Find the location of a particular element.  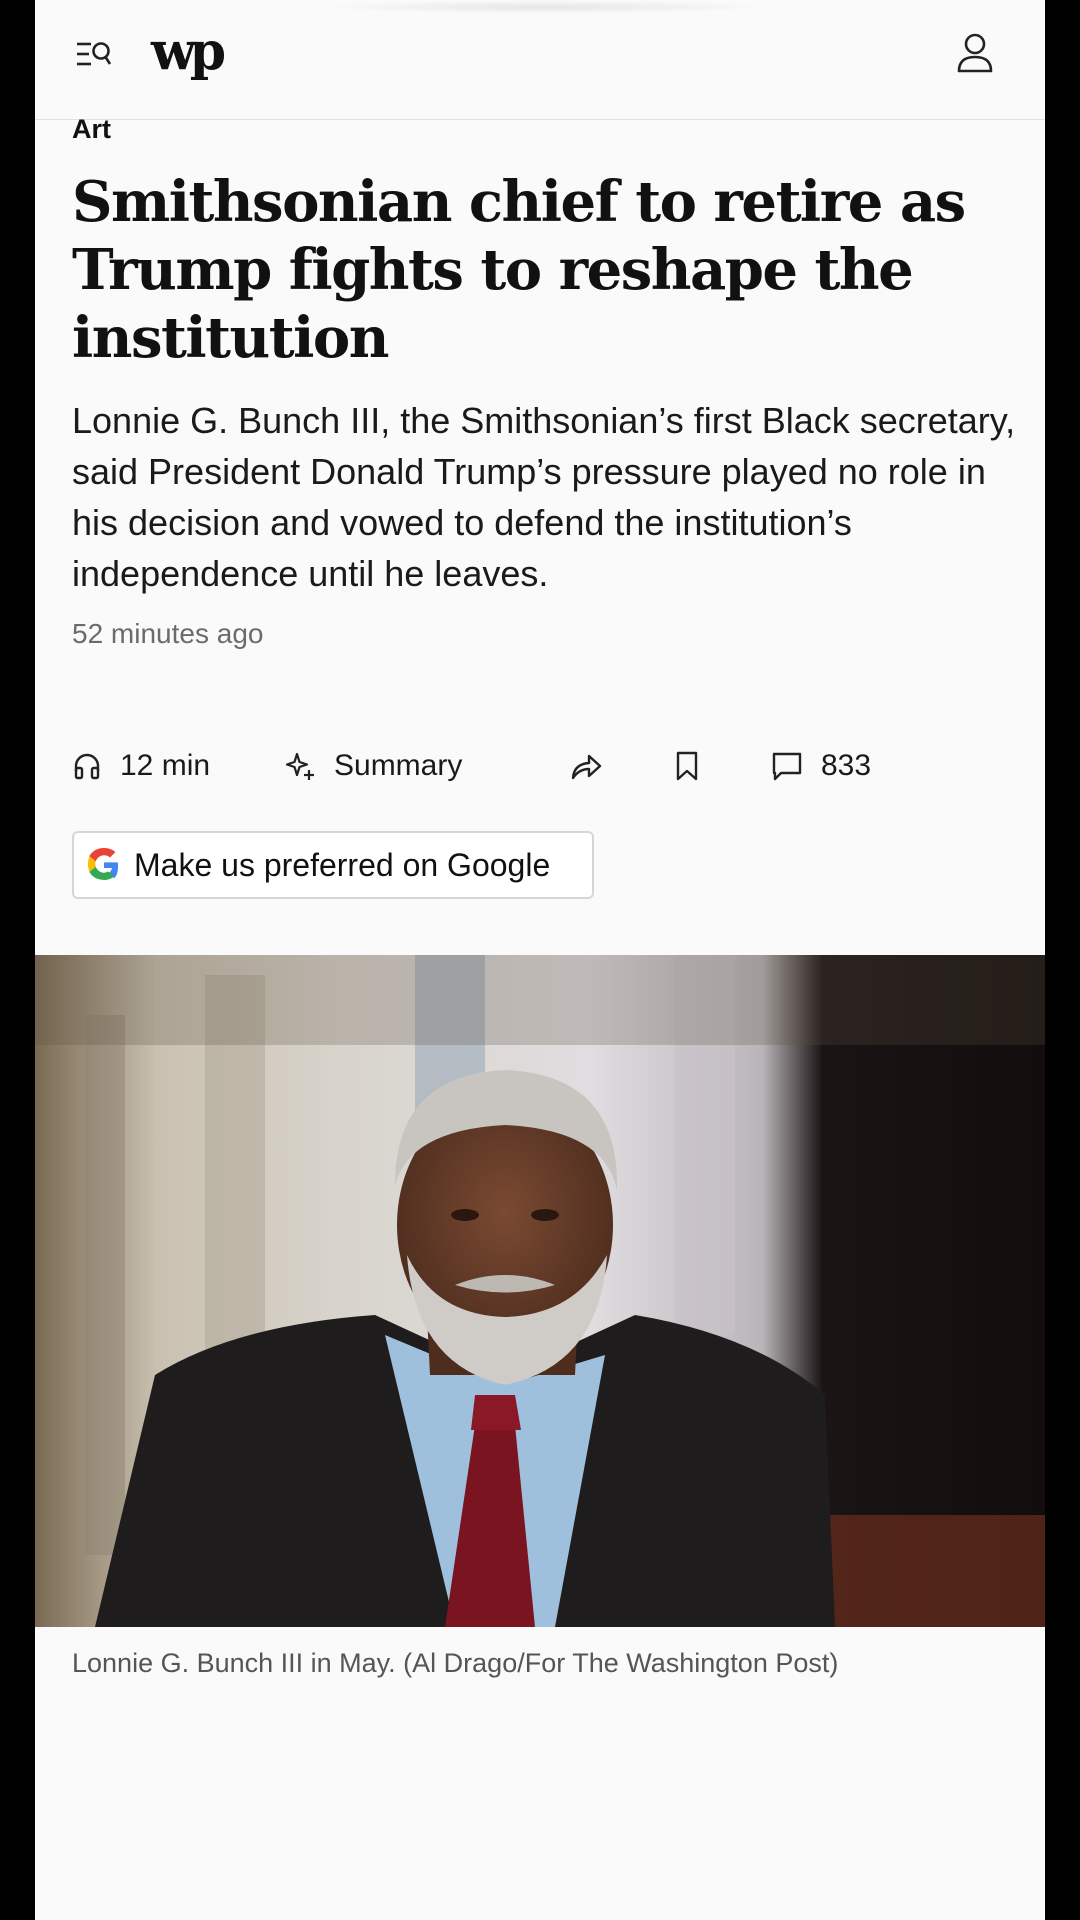

sparkle-icon is located at coordinates (299, 766).